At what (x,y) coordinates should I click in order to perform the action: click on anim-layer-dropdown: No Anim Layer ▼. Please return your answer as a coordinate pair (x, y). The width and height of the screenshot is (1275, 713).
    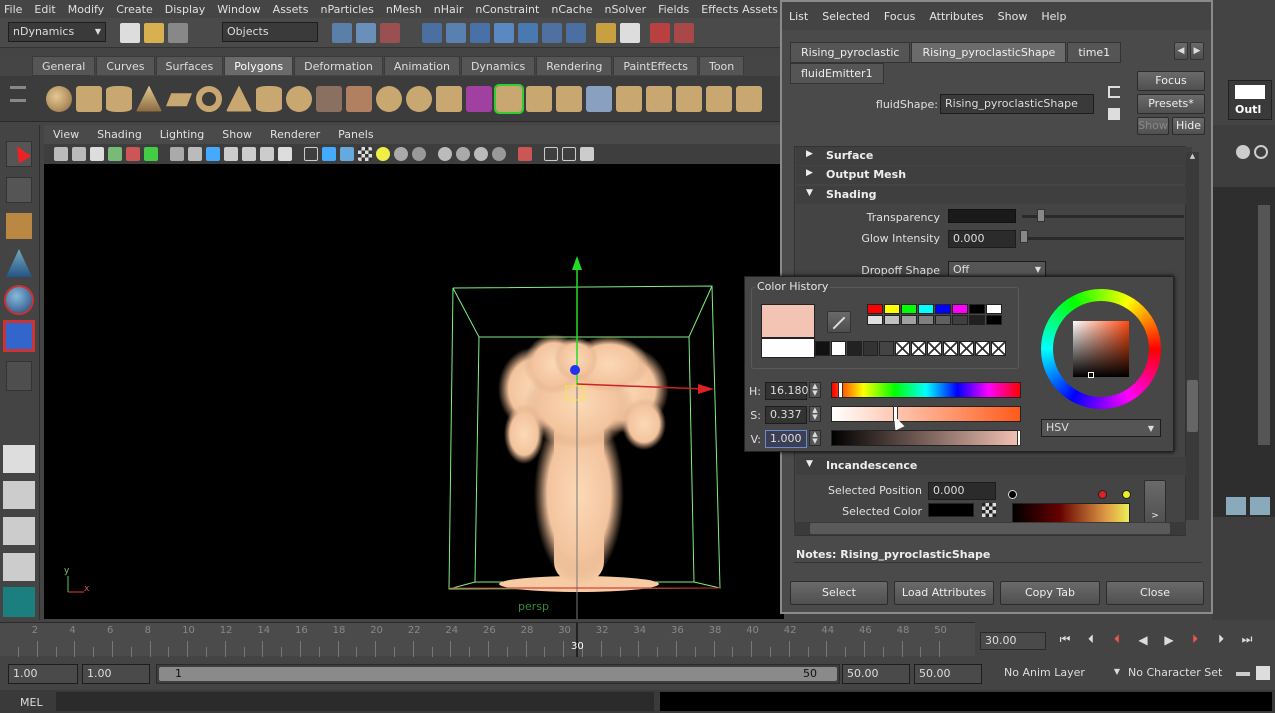
    Looking at the image, I should click on (1063, 675).